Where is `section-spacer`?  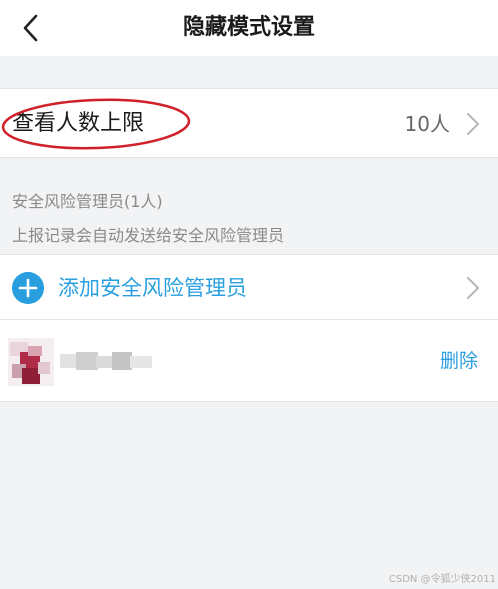 section-spacer is located at coordinates (249, 72).